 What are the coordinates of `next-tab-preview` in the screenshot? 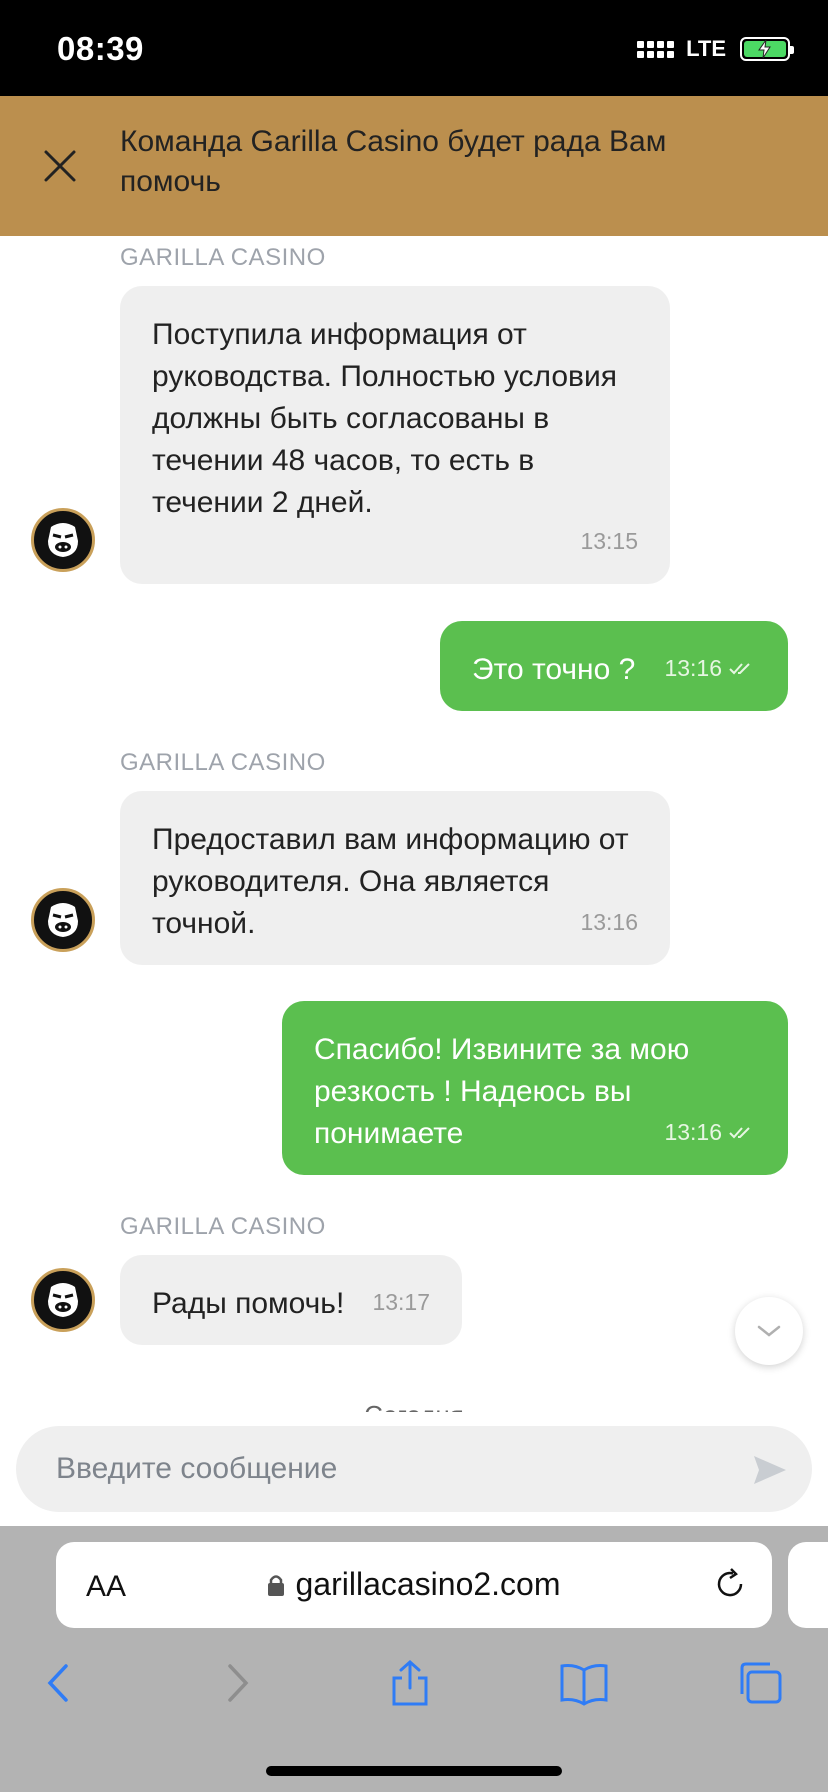 It's located at (808, 1585).